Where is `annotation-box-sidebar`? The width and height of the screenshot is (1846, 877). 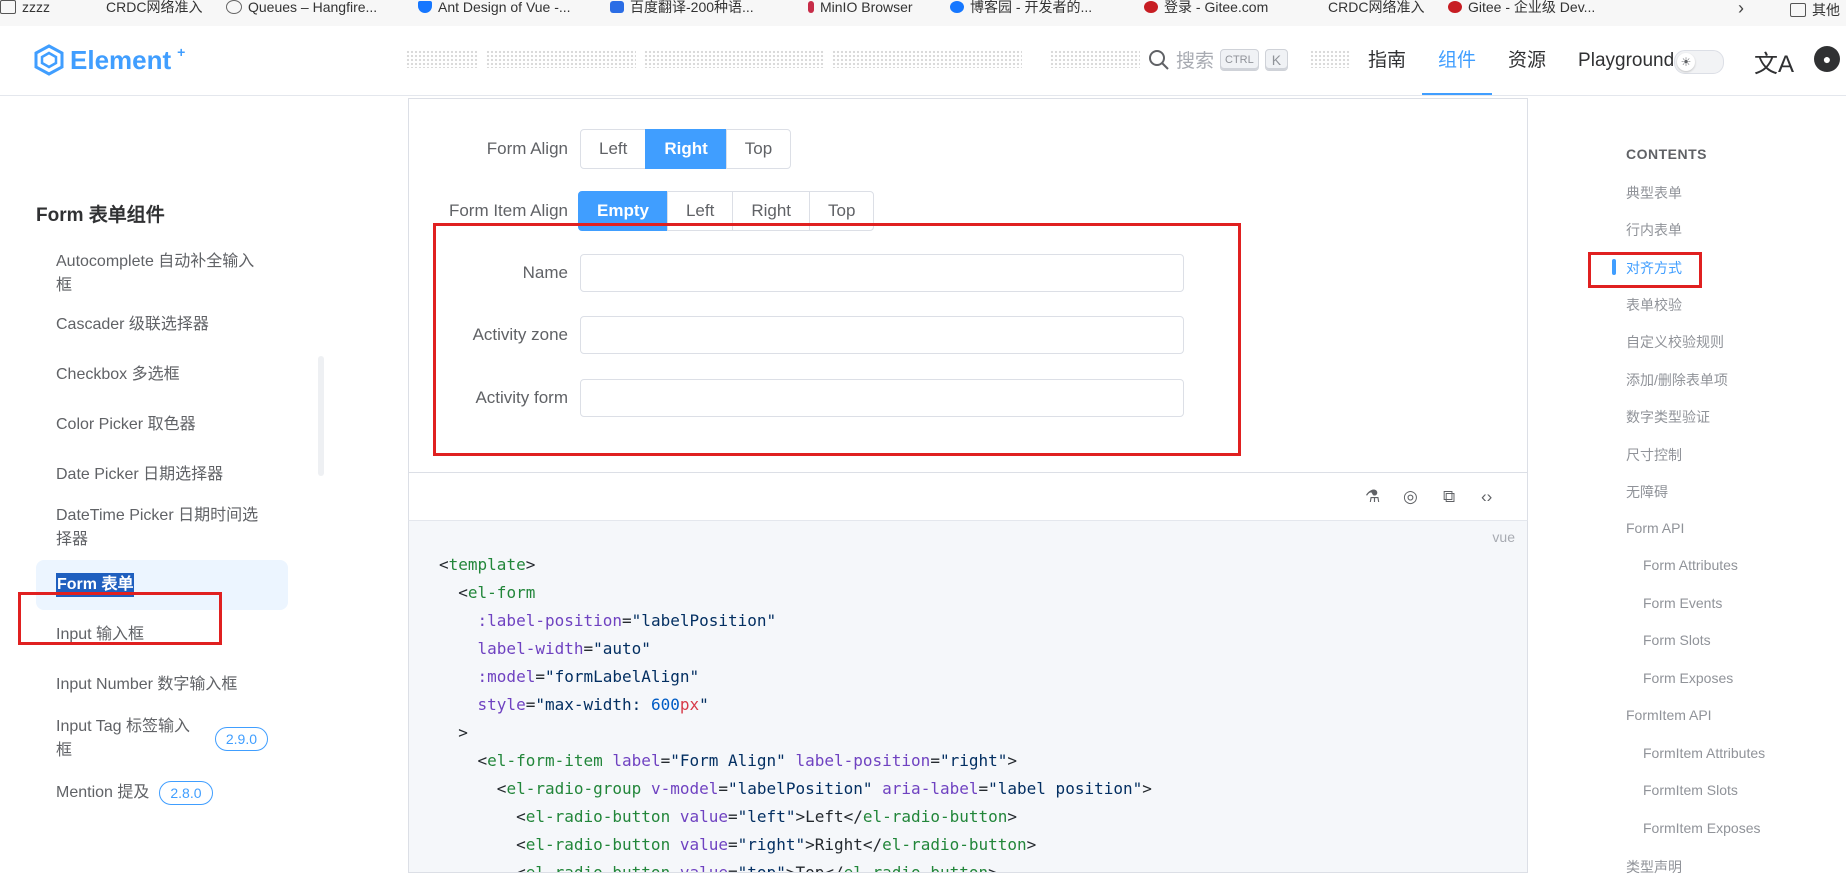 annotation-box-sidebar is located at coordinates (120, 618).